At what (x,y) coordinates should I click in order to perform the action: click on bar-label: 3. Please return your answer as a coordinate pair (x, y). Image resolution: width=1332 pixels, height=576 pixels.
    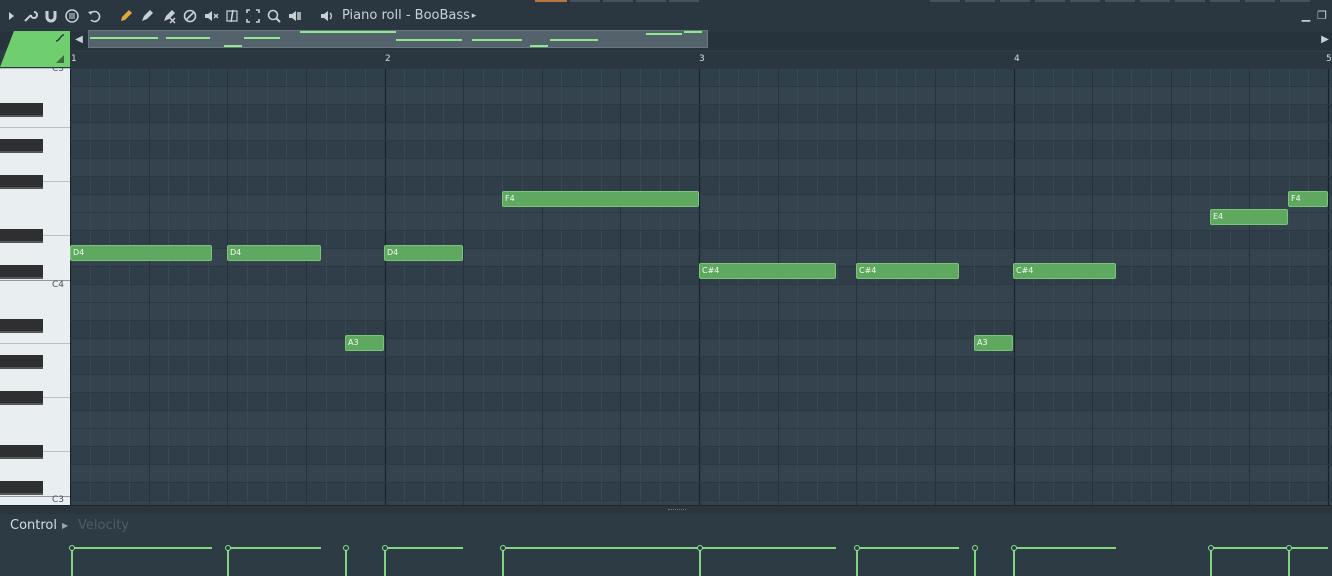
    Looking at the image, I should click on (702, 59).